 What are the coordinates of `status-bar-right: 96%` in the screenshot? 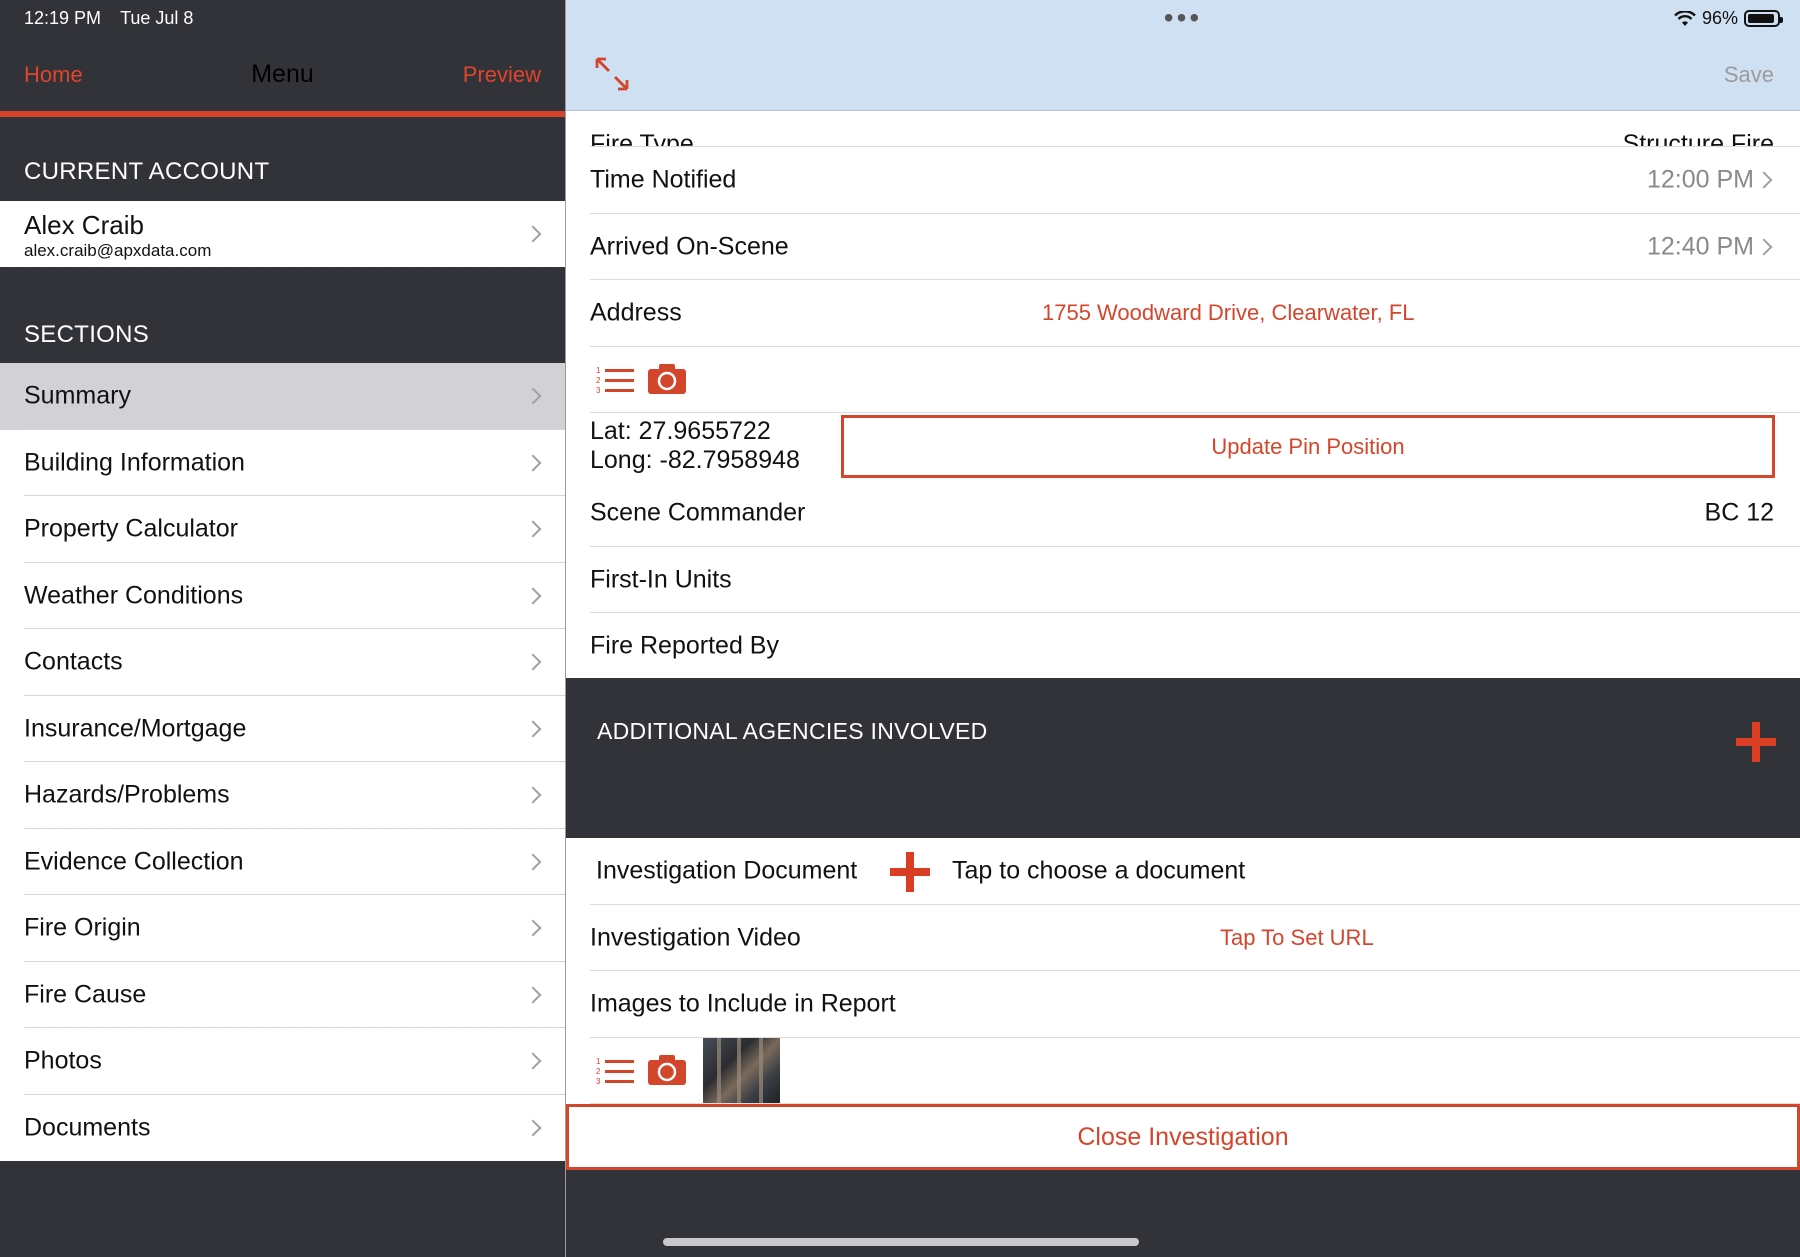 It's located at (1728, 18).